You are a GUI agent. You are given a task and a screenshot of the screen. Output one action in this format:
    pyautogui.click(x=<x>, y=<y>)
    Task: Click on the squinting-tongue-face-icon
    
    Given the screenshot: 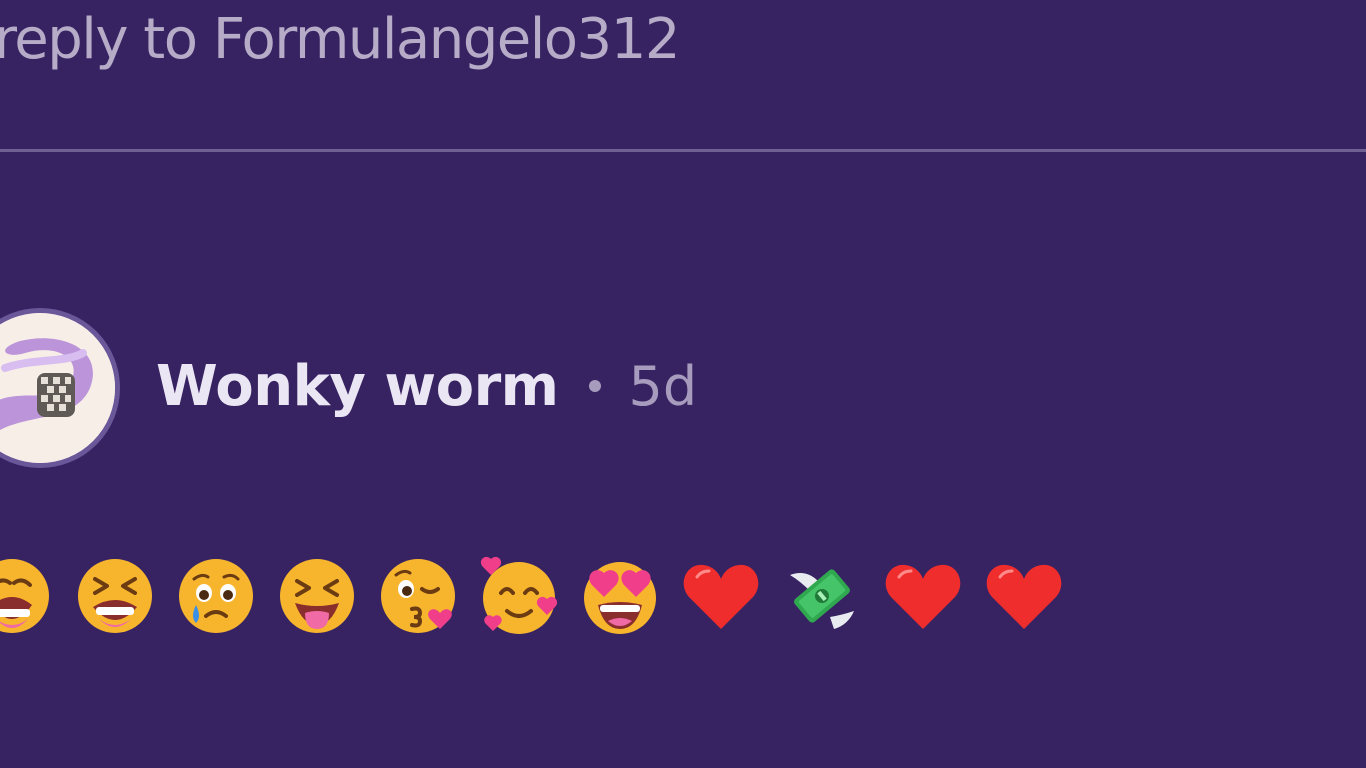 What is the action you would take?
    pyautogui.click(x=317, y=596)
    